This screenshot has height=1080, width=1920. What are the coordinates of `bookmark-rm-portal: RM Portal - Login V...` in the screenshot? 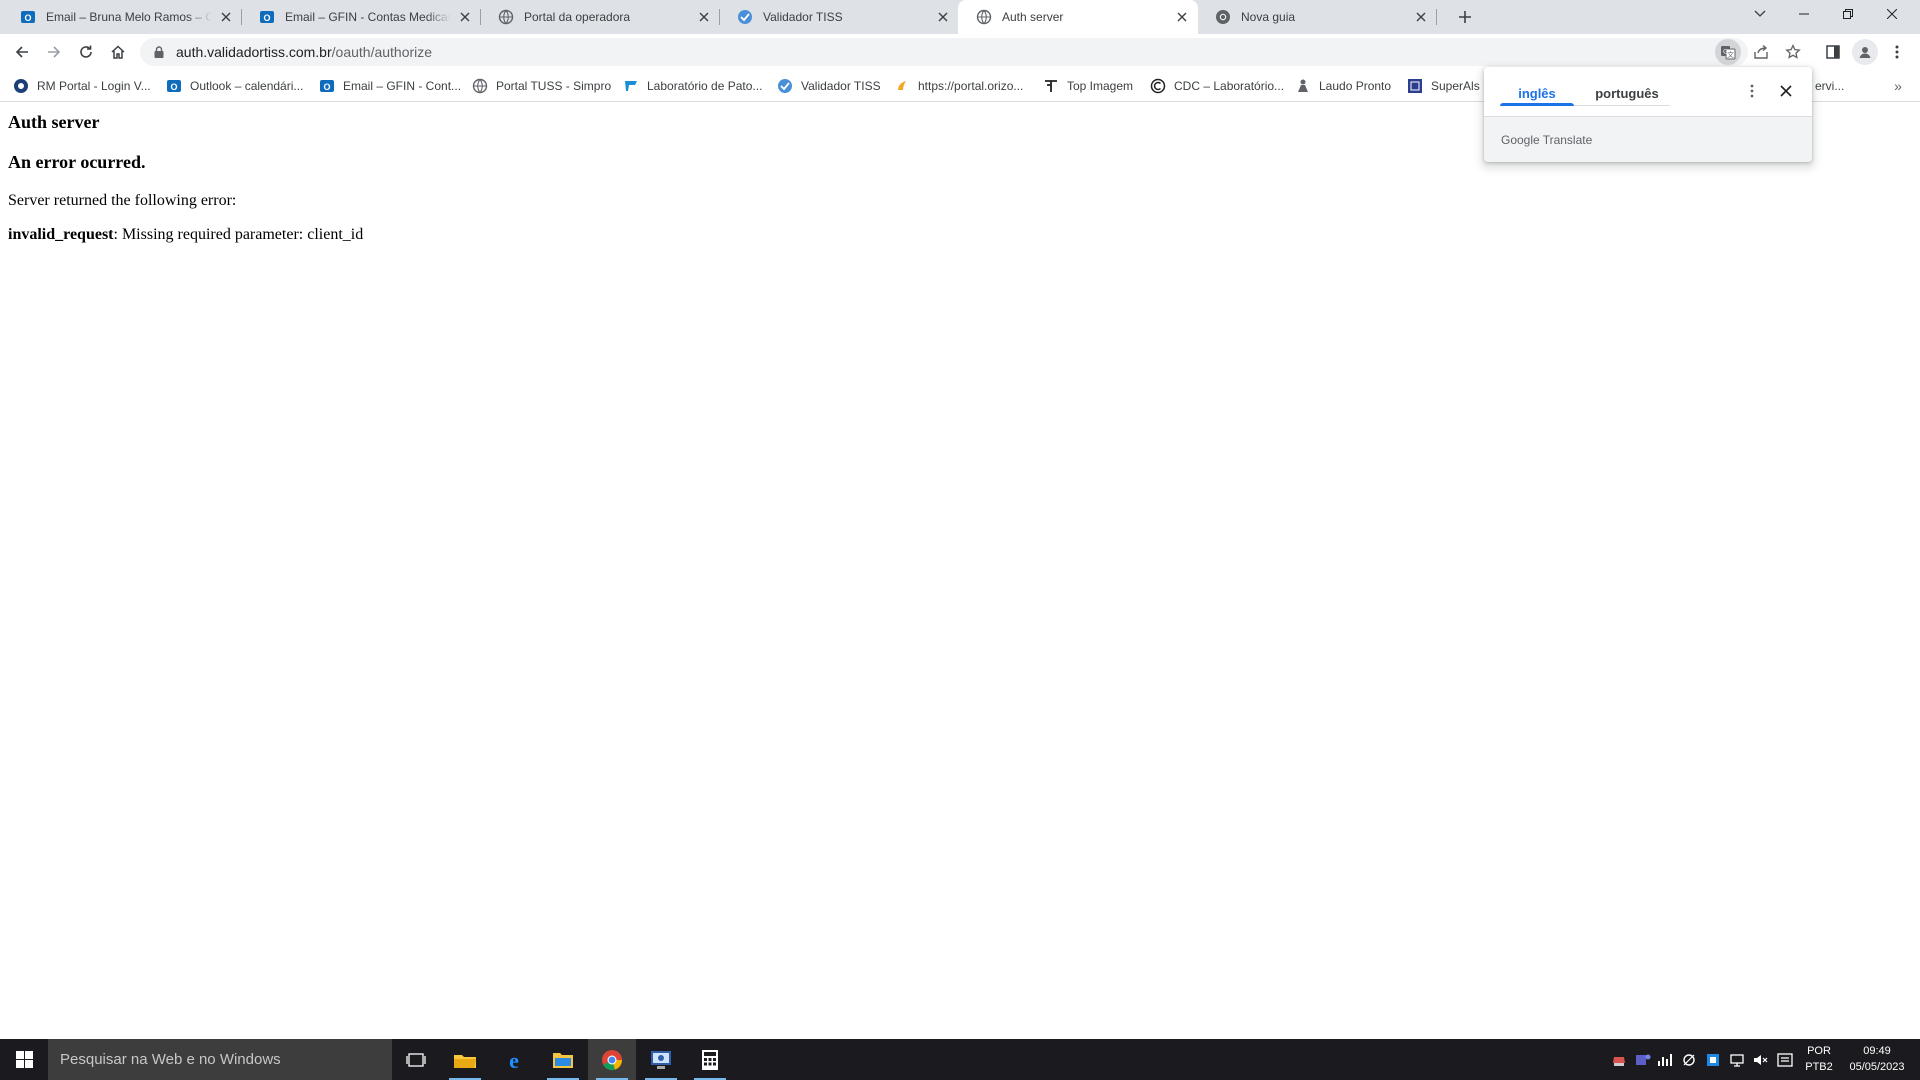 It's located at (82, 86).